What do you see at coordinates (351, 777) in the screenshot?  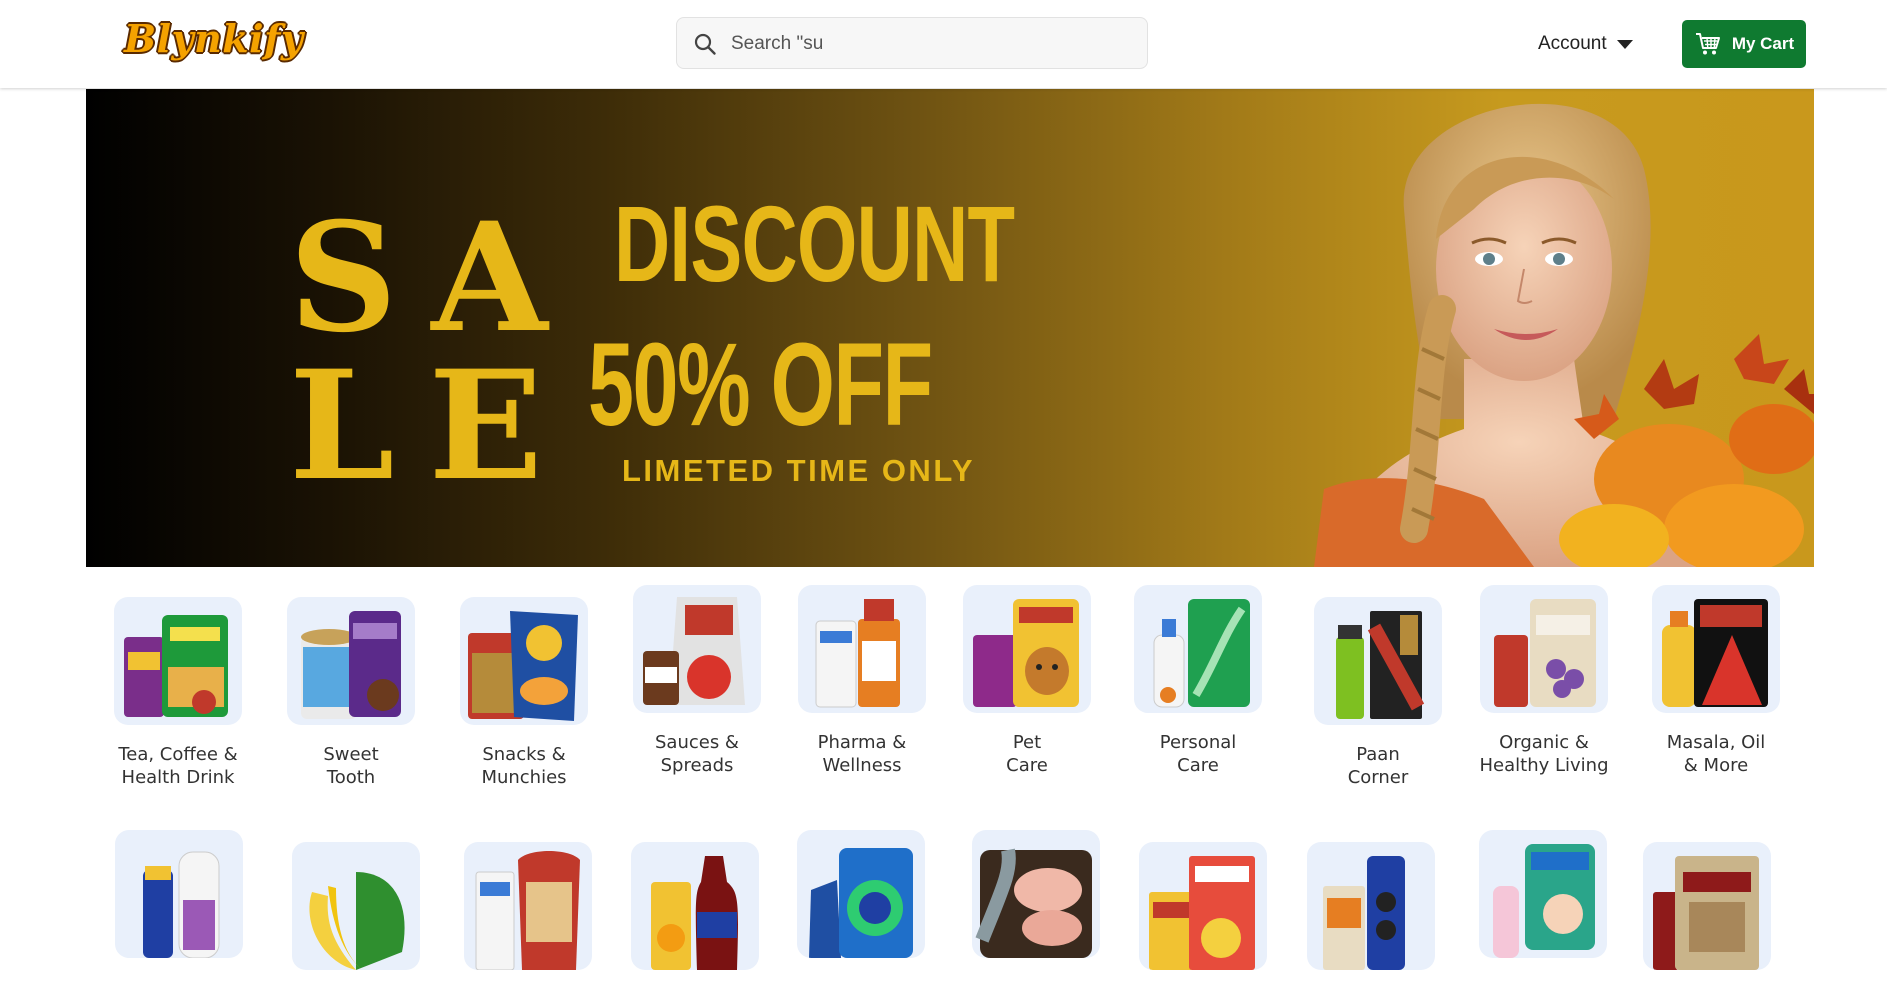 I see `category-label-line2: Tooth` at bounding box center [351, 777].